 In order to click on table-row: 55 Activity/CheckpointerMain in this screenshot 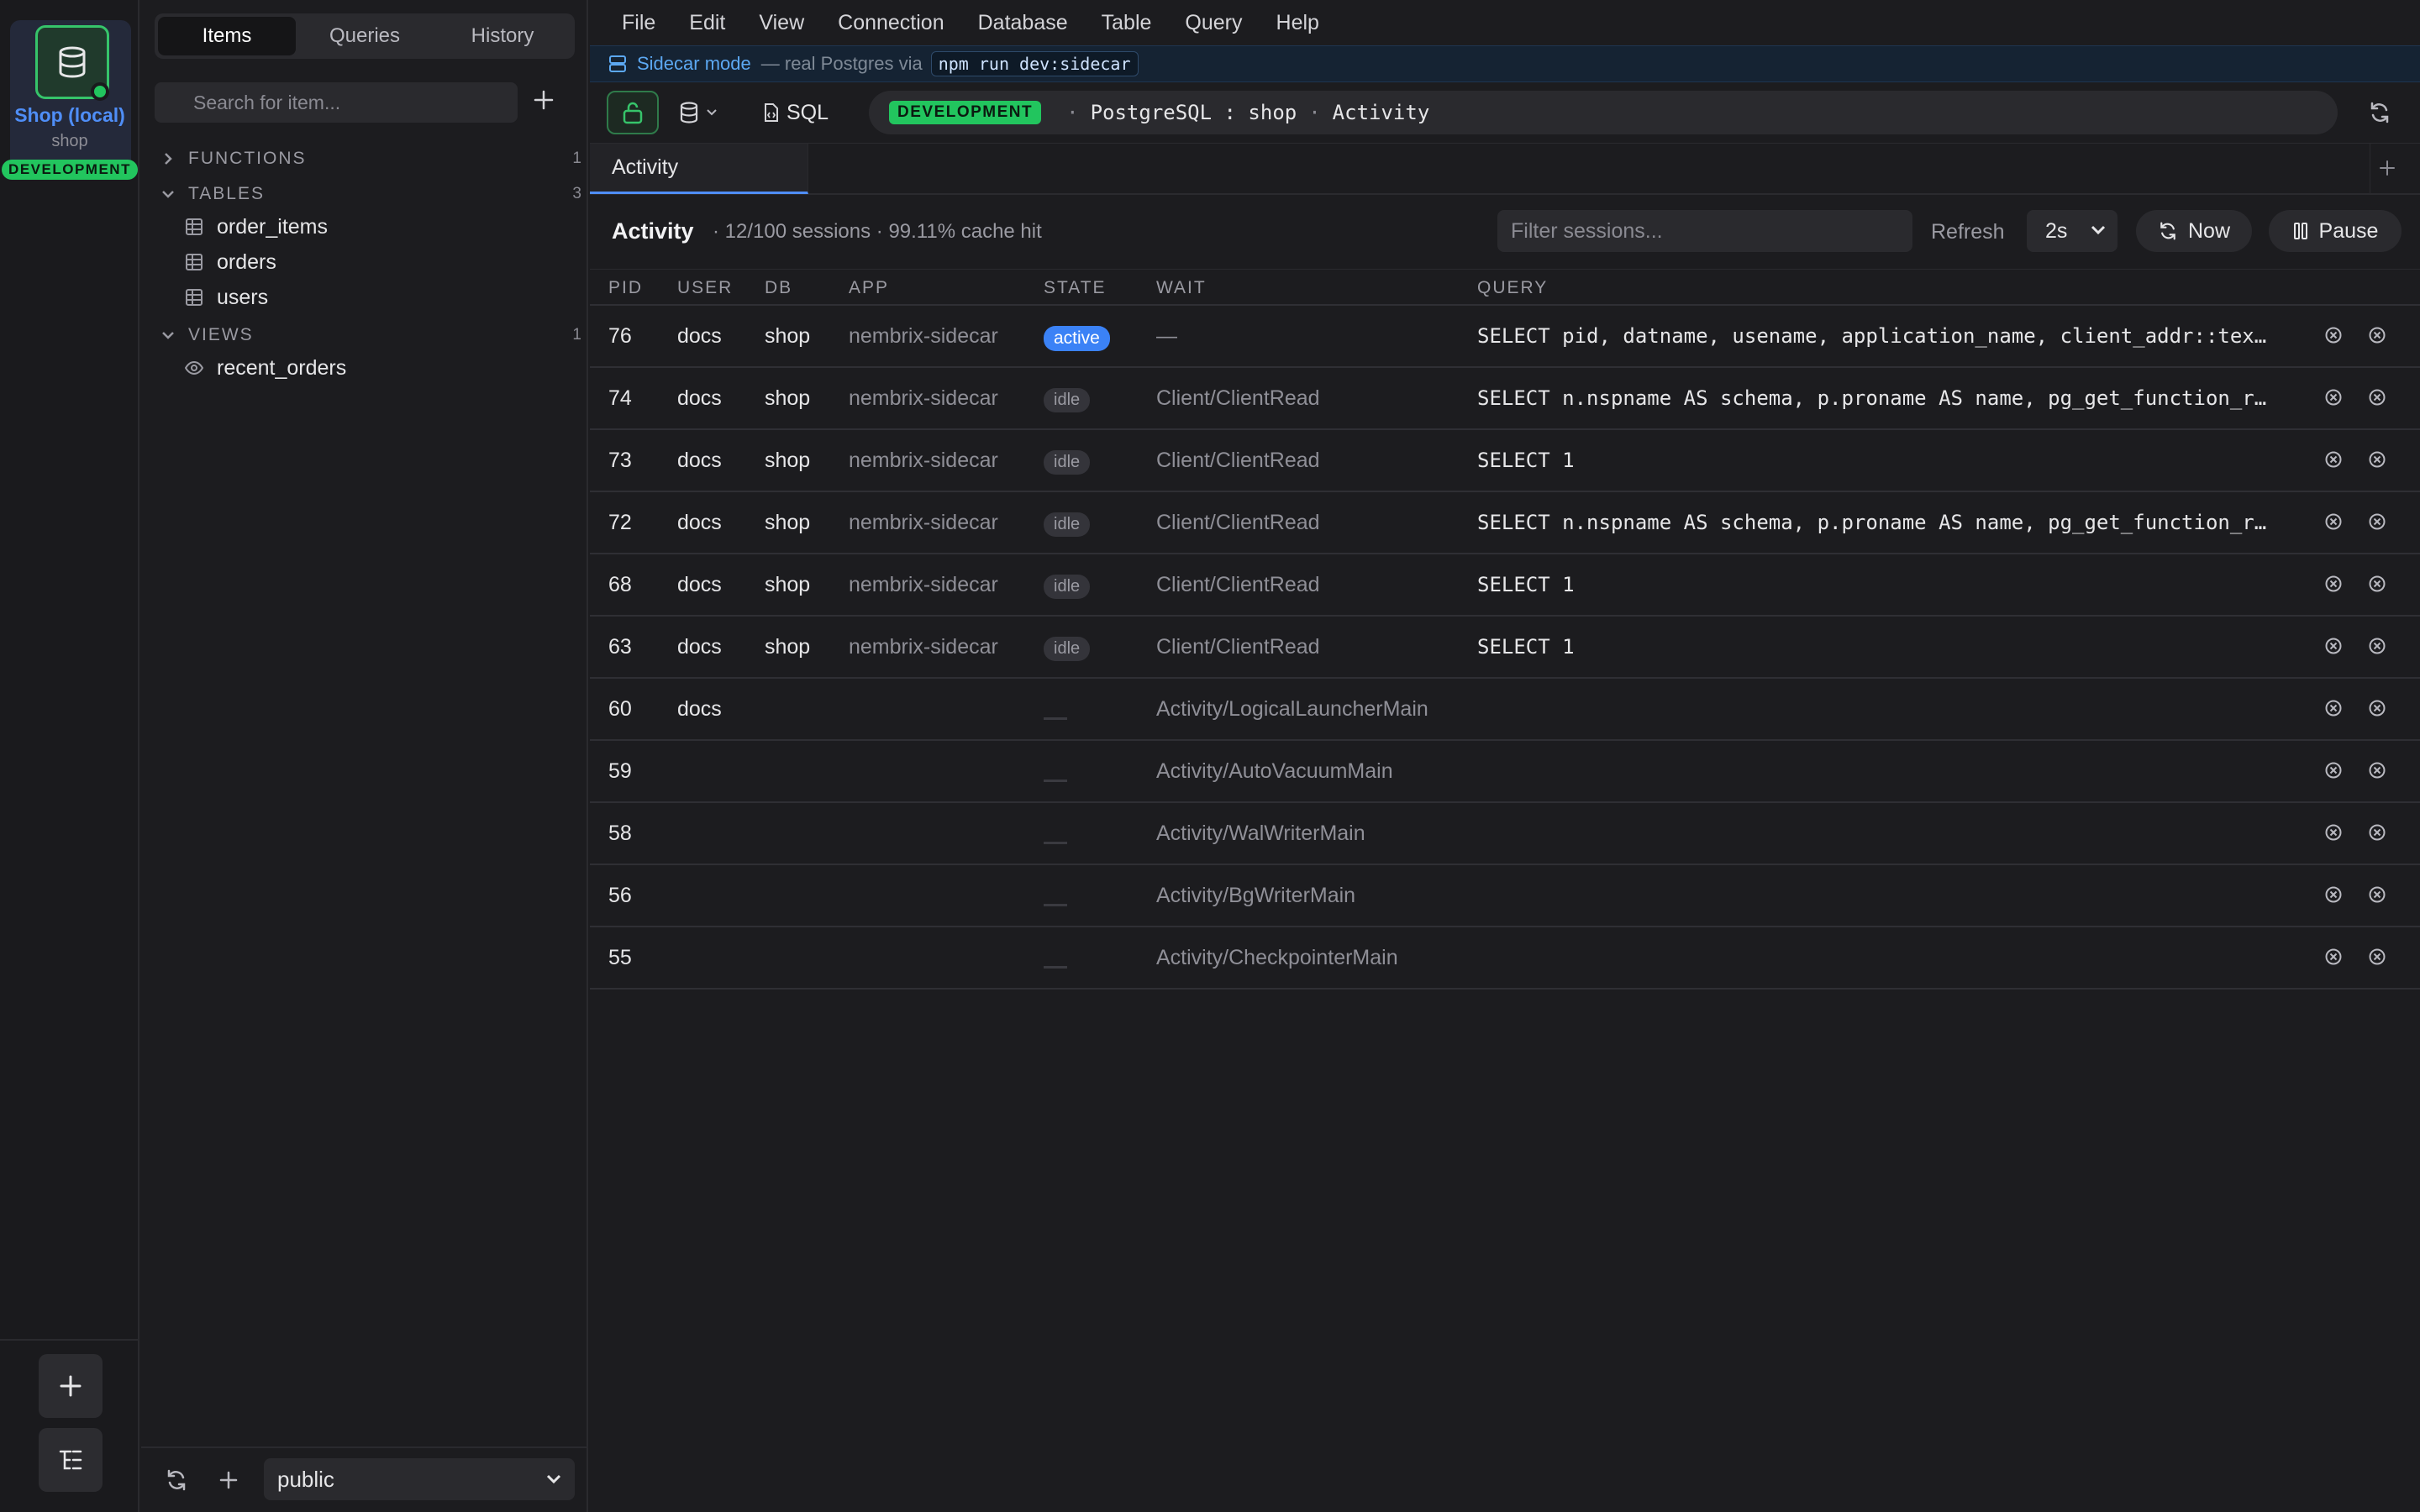, I will do `click(1505, 958)`.